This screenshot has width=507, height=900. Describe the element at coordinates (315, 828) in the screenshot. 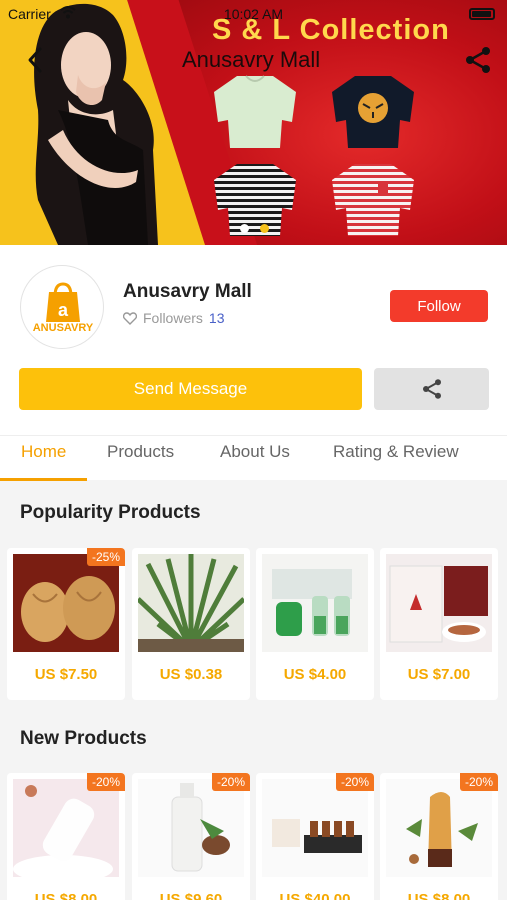

I see `product-image-serum-set` at that location.